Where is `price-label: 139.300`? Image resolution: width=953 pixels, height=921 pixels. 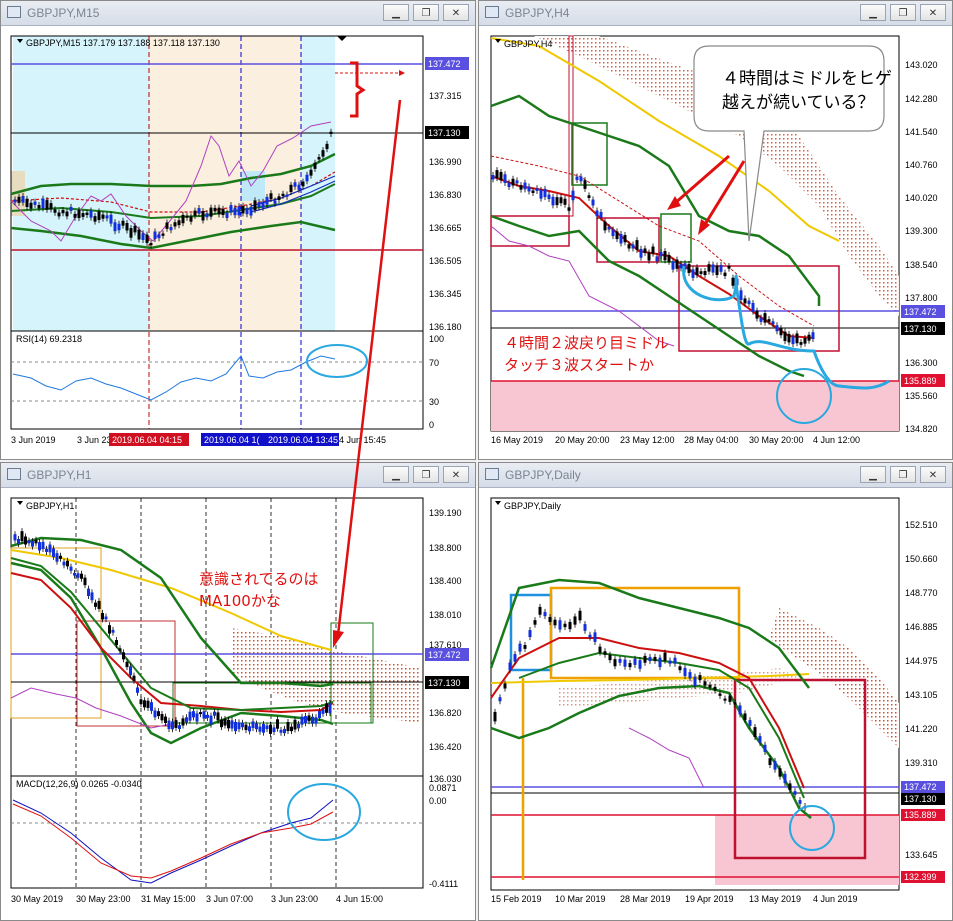
price-label: 139.300 is located at coordinates (921, 231).